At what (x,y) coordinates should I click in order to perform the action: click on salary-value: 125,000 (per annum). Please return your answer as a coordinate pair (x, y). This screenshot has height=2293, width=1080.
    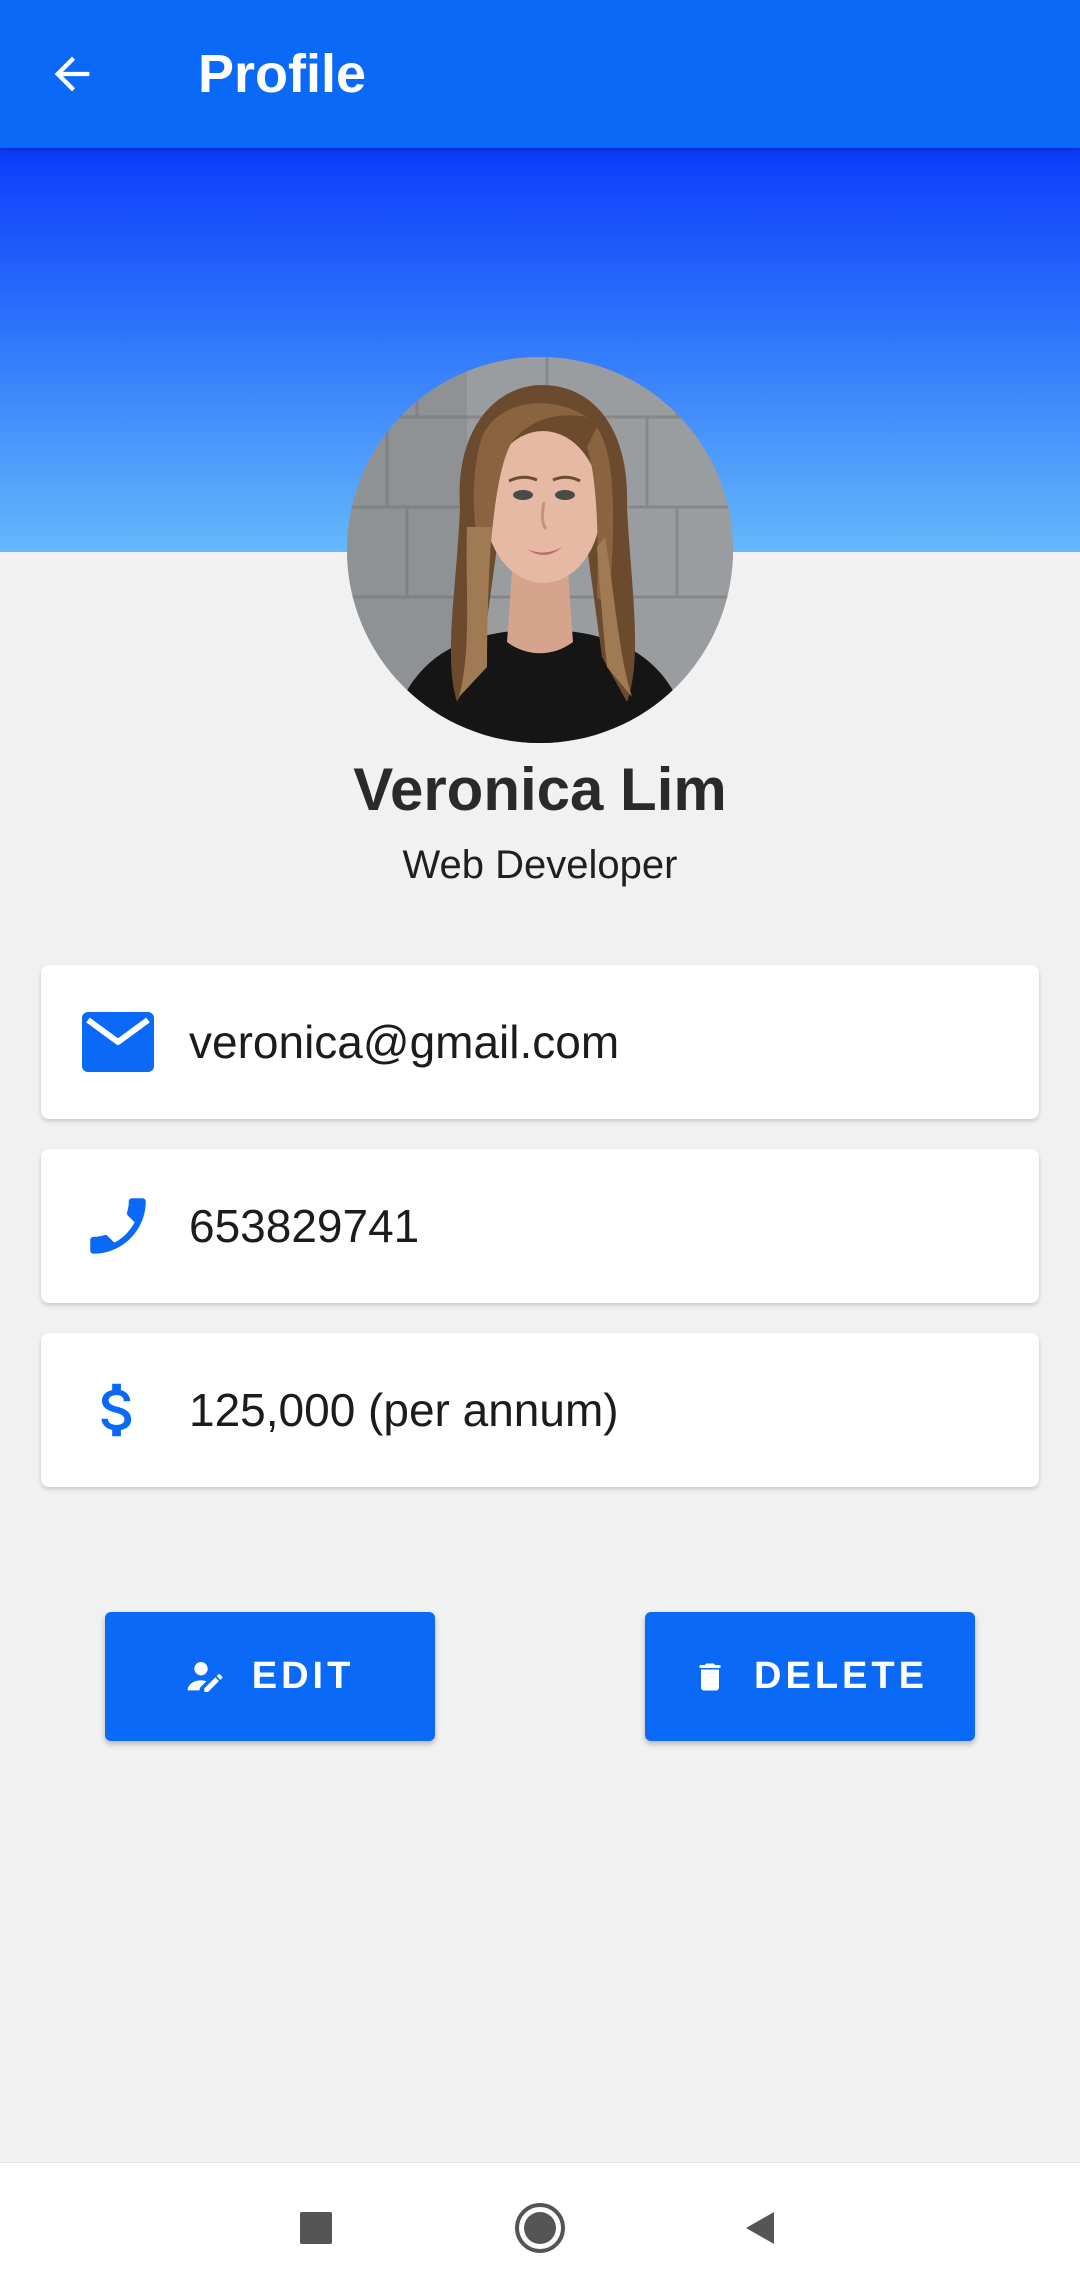
    Looking at the image, I should click on (404, 1410).